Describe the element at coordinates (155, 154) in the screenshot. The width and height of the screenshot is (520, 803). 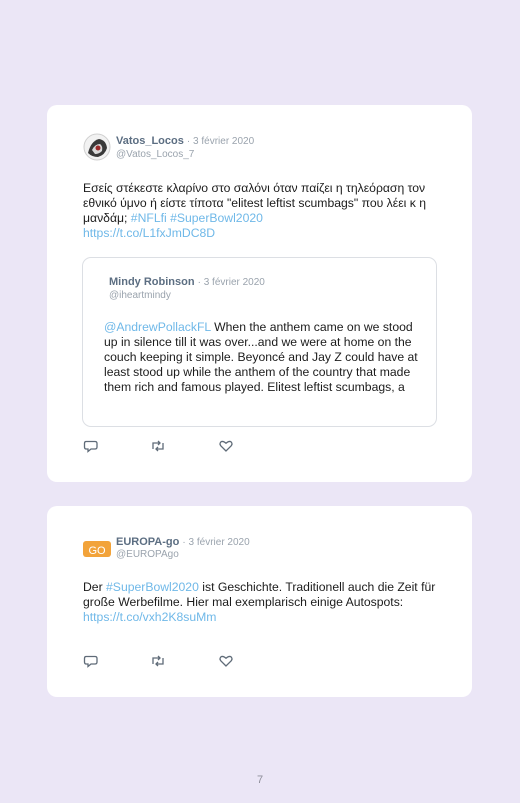
I see `author-handle: @Vatos_Locos_7` at that location.